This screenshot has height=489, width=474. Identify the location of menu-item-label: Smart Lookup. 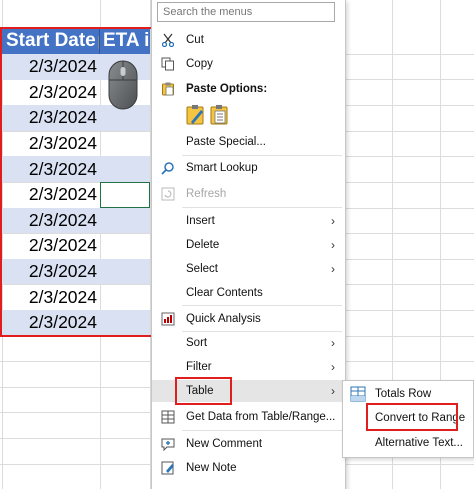
(222, 168).